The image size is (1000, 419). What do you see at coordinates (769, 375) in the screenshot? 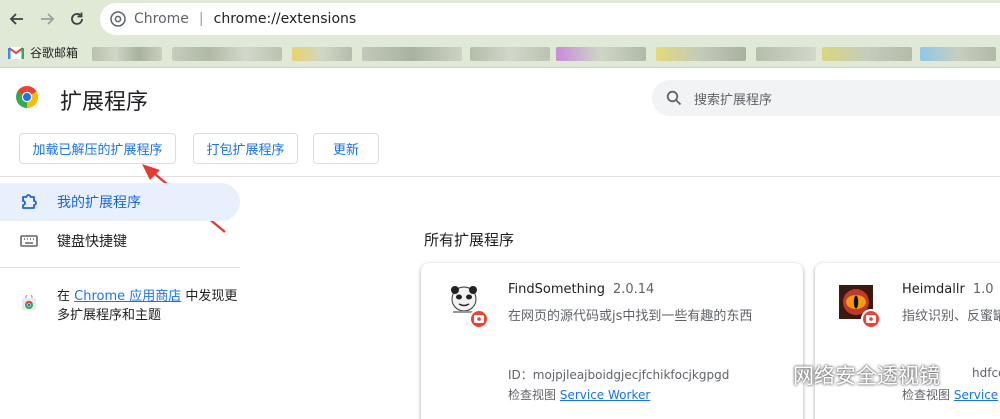
I see `wechat-icon` at bounding box center [769, 375].